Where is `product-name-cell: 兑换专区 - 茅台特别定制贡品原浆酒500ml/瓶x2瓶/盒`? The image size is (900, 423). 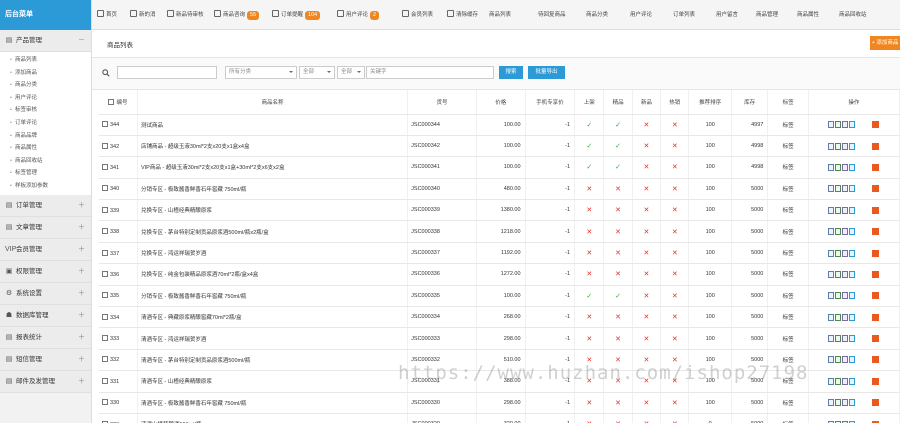 product-name-cell: 兑换专区 - 茅台特别定制贡品原浆酒500ml/瓶x2瓶/盒 is located at coordinates (273, 231).